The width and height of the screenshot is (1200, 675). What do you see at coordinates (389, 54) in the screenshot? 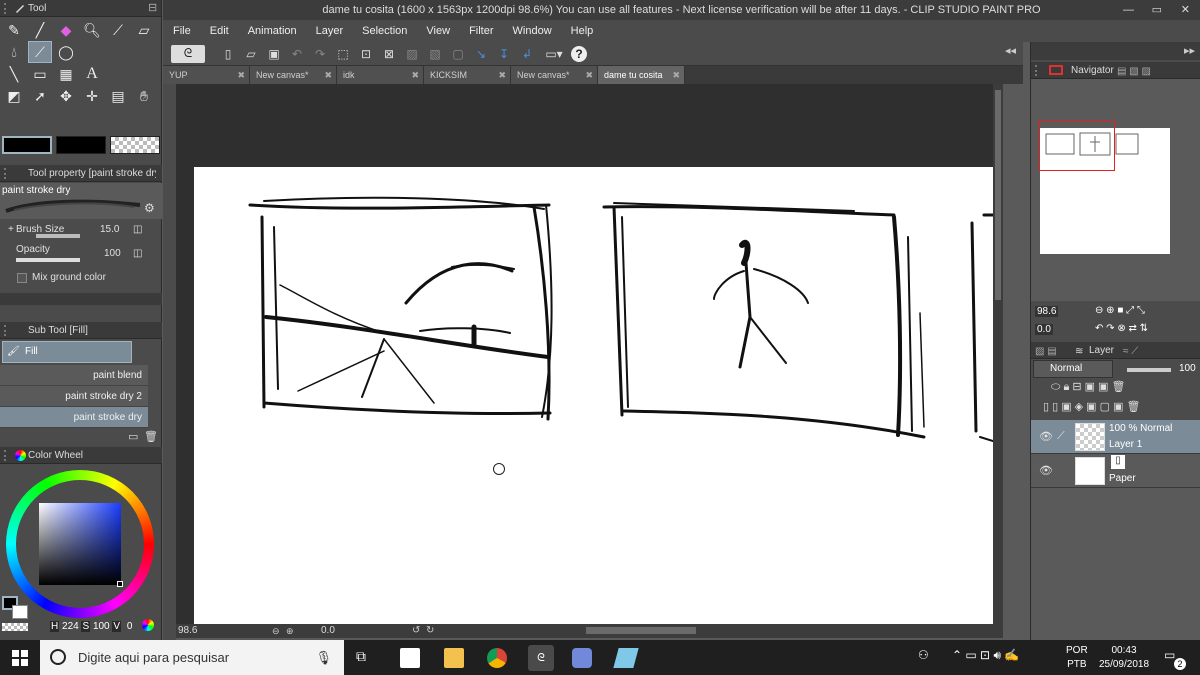
I see `deselect-icon: ⊠` at bounding box center [389, 54].